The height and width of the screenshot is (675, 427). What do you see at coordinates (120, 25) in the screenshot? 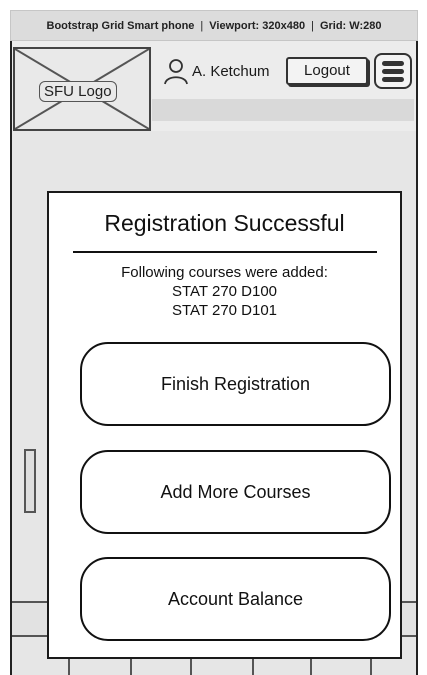
I see `caption-title: Bootstrap Grid Smart phone` at bounding box center [120, 25].